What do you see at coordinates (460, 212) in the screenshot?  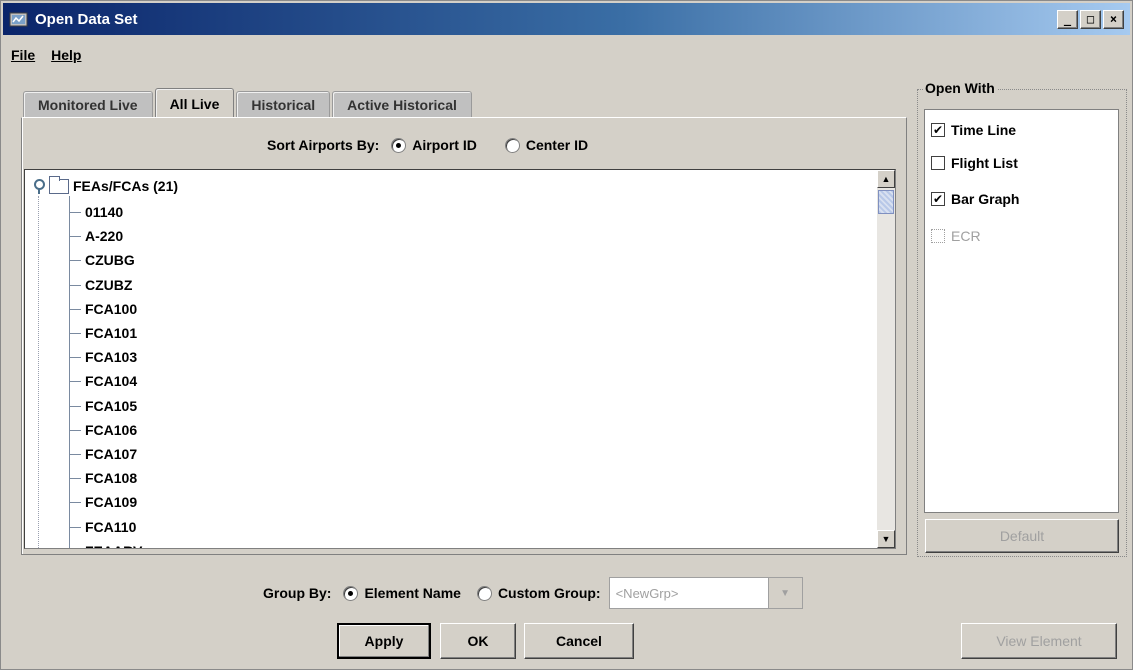 I see `tree-item: 01140` at bounding box center [460, 212].